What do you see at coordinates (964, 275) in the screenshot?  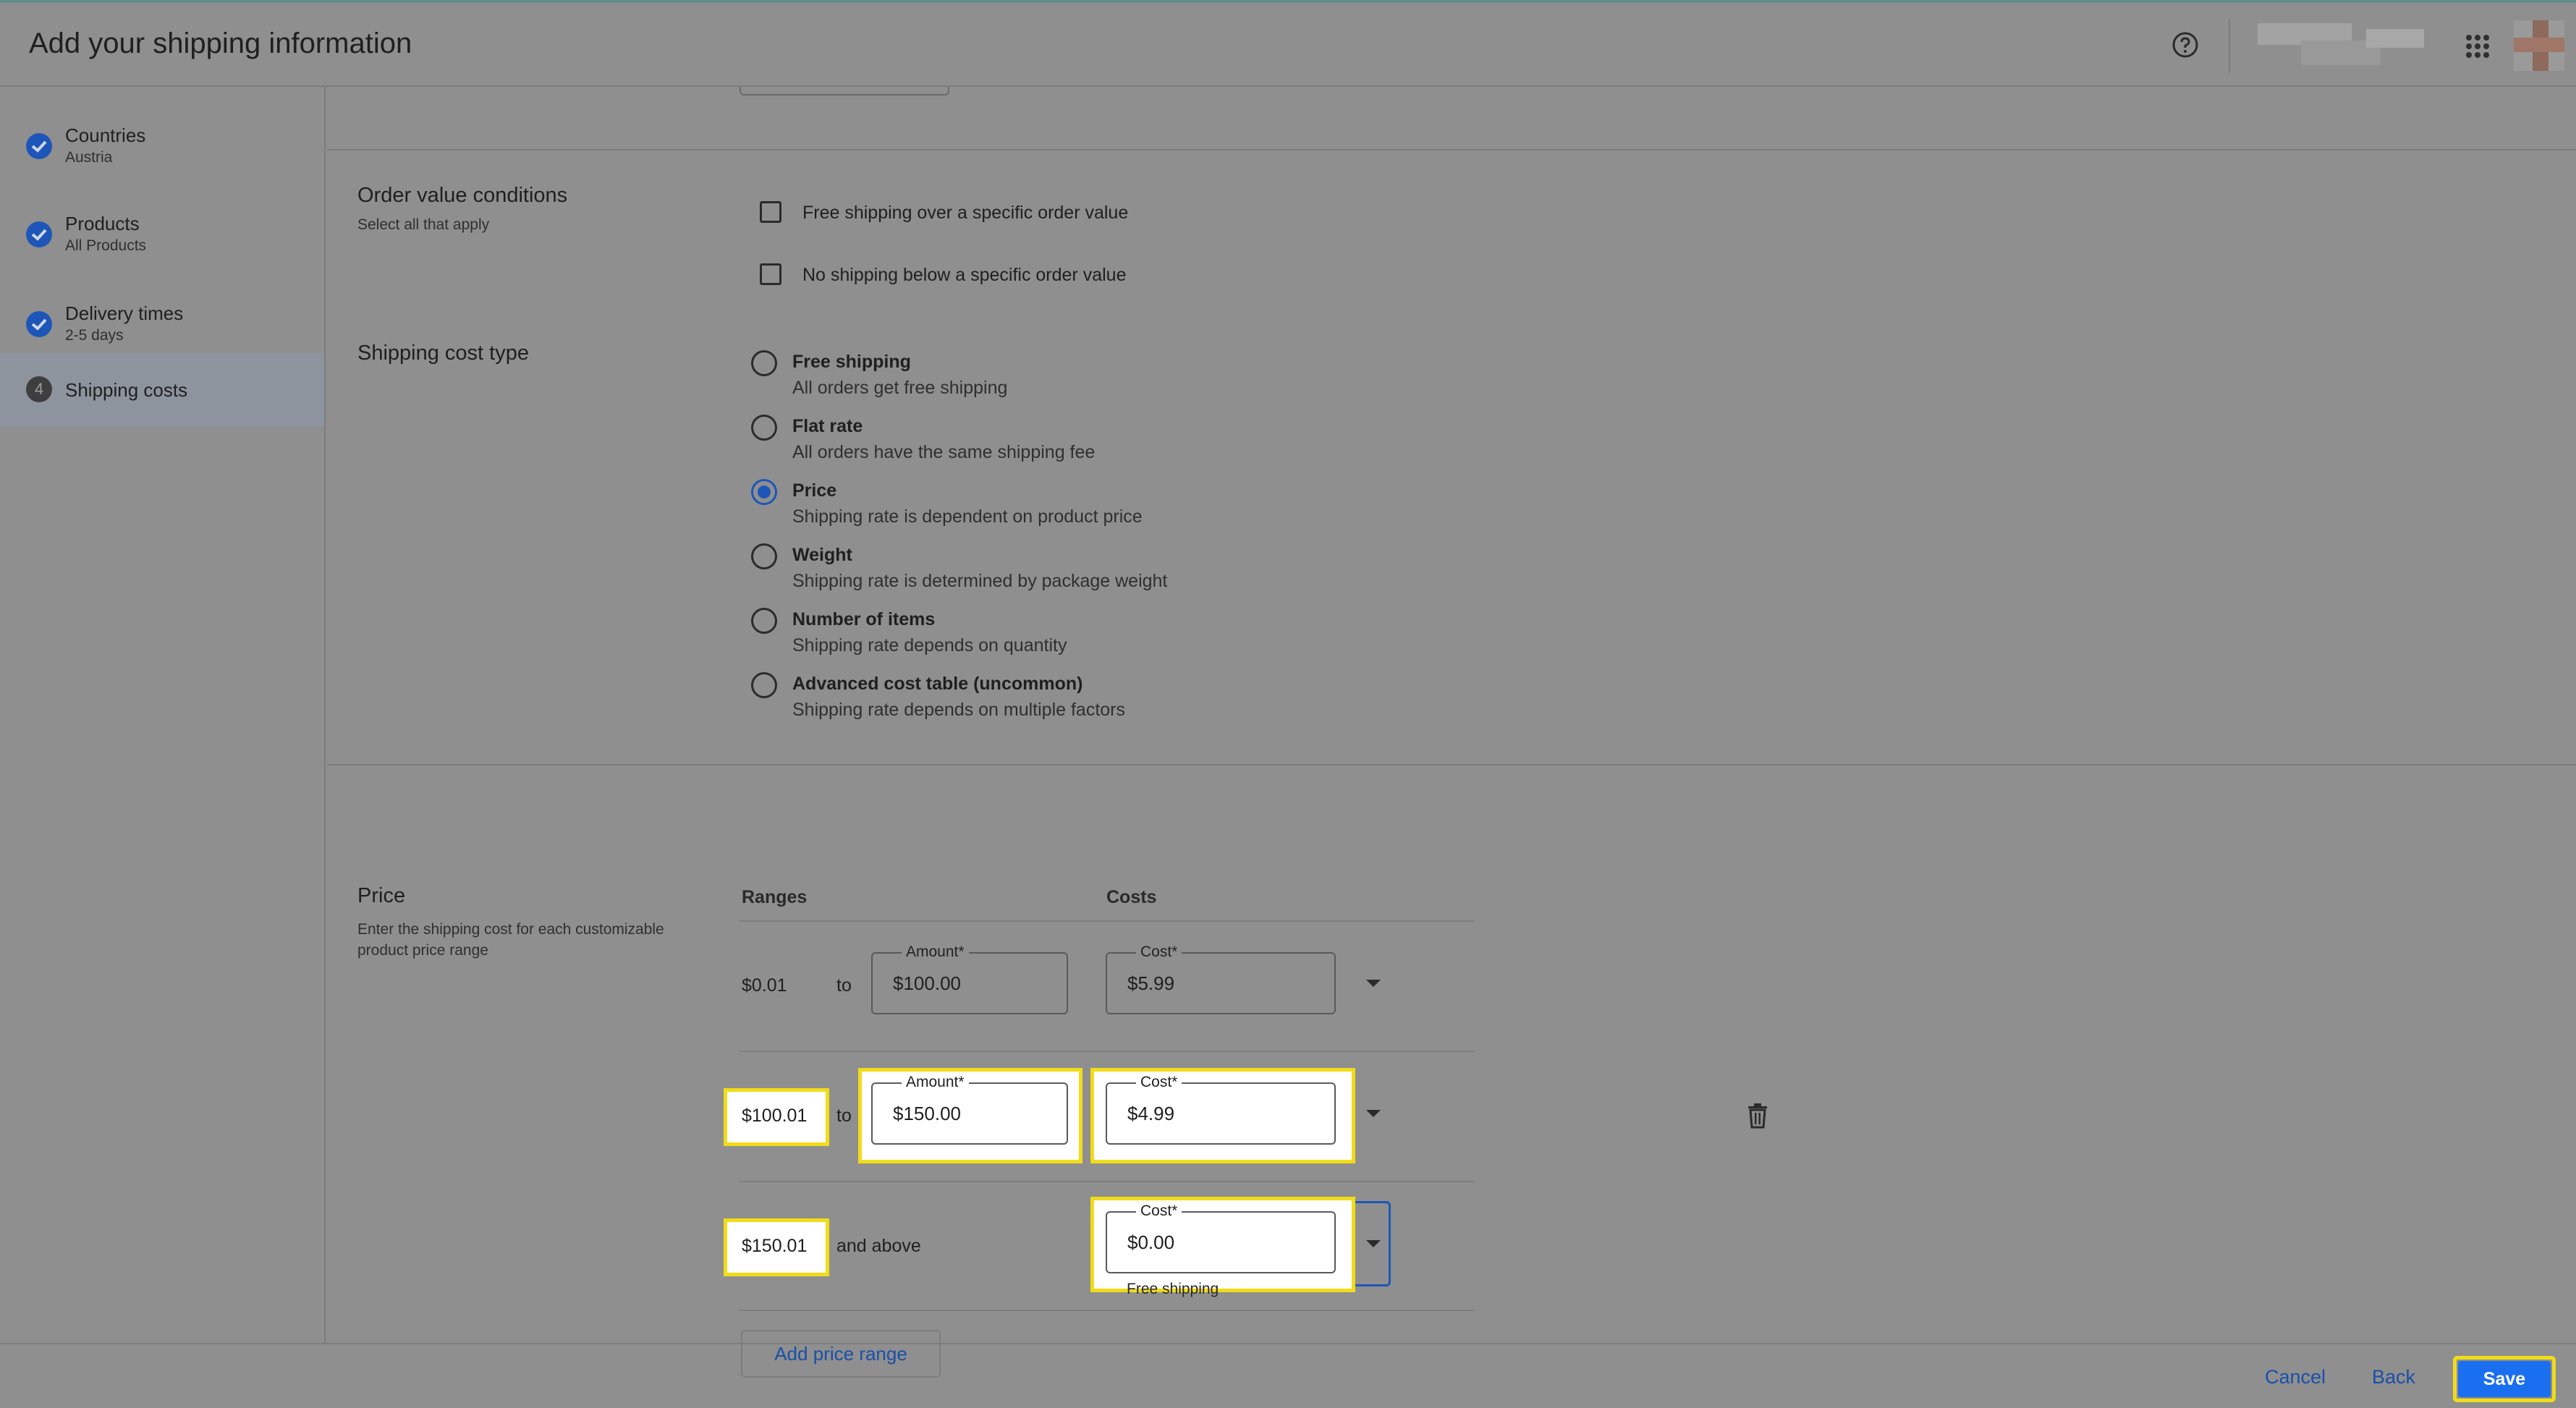 I see `checkbox-label: No shipping below a specific order value` at bounding box center [964, 275].